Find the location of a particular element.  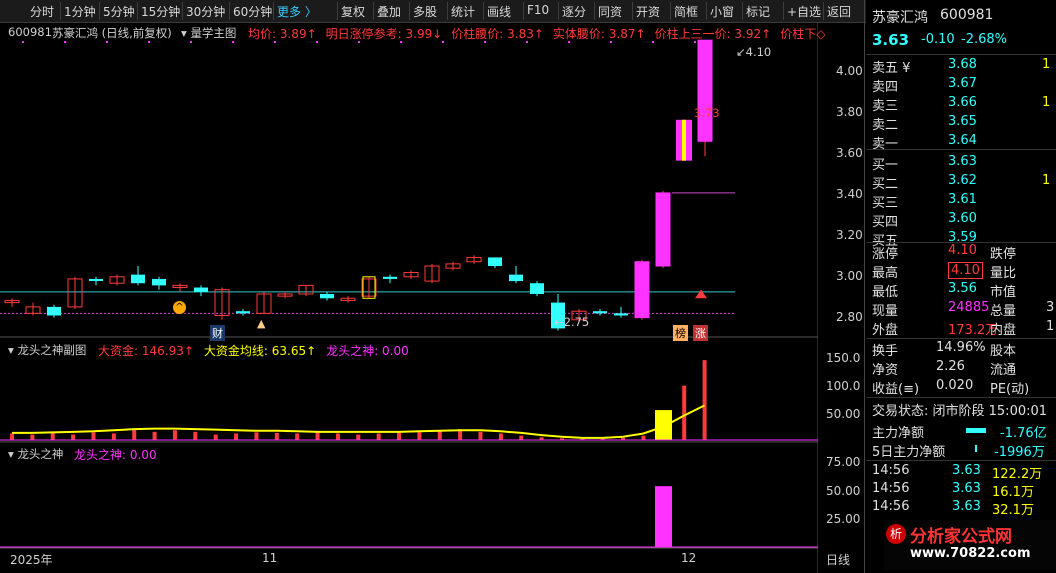

formula-name: ▾ 量学主图 is located at coordinates (208, 33).